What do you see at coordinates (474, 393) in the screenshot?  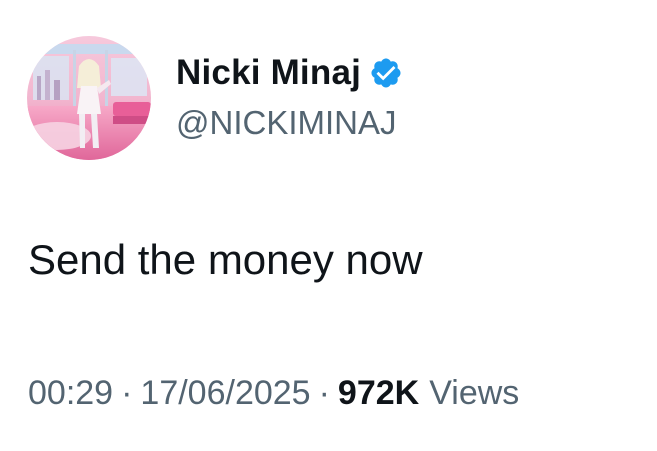 I see `views-label: Views` at bounding box center [474, 393].